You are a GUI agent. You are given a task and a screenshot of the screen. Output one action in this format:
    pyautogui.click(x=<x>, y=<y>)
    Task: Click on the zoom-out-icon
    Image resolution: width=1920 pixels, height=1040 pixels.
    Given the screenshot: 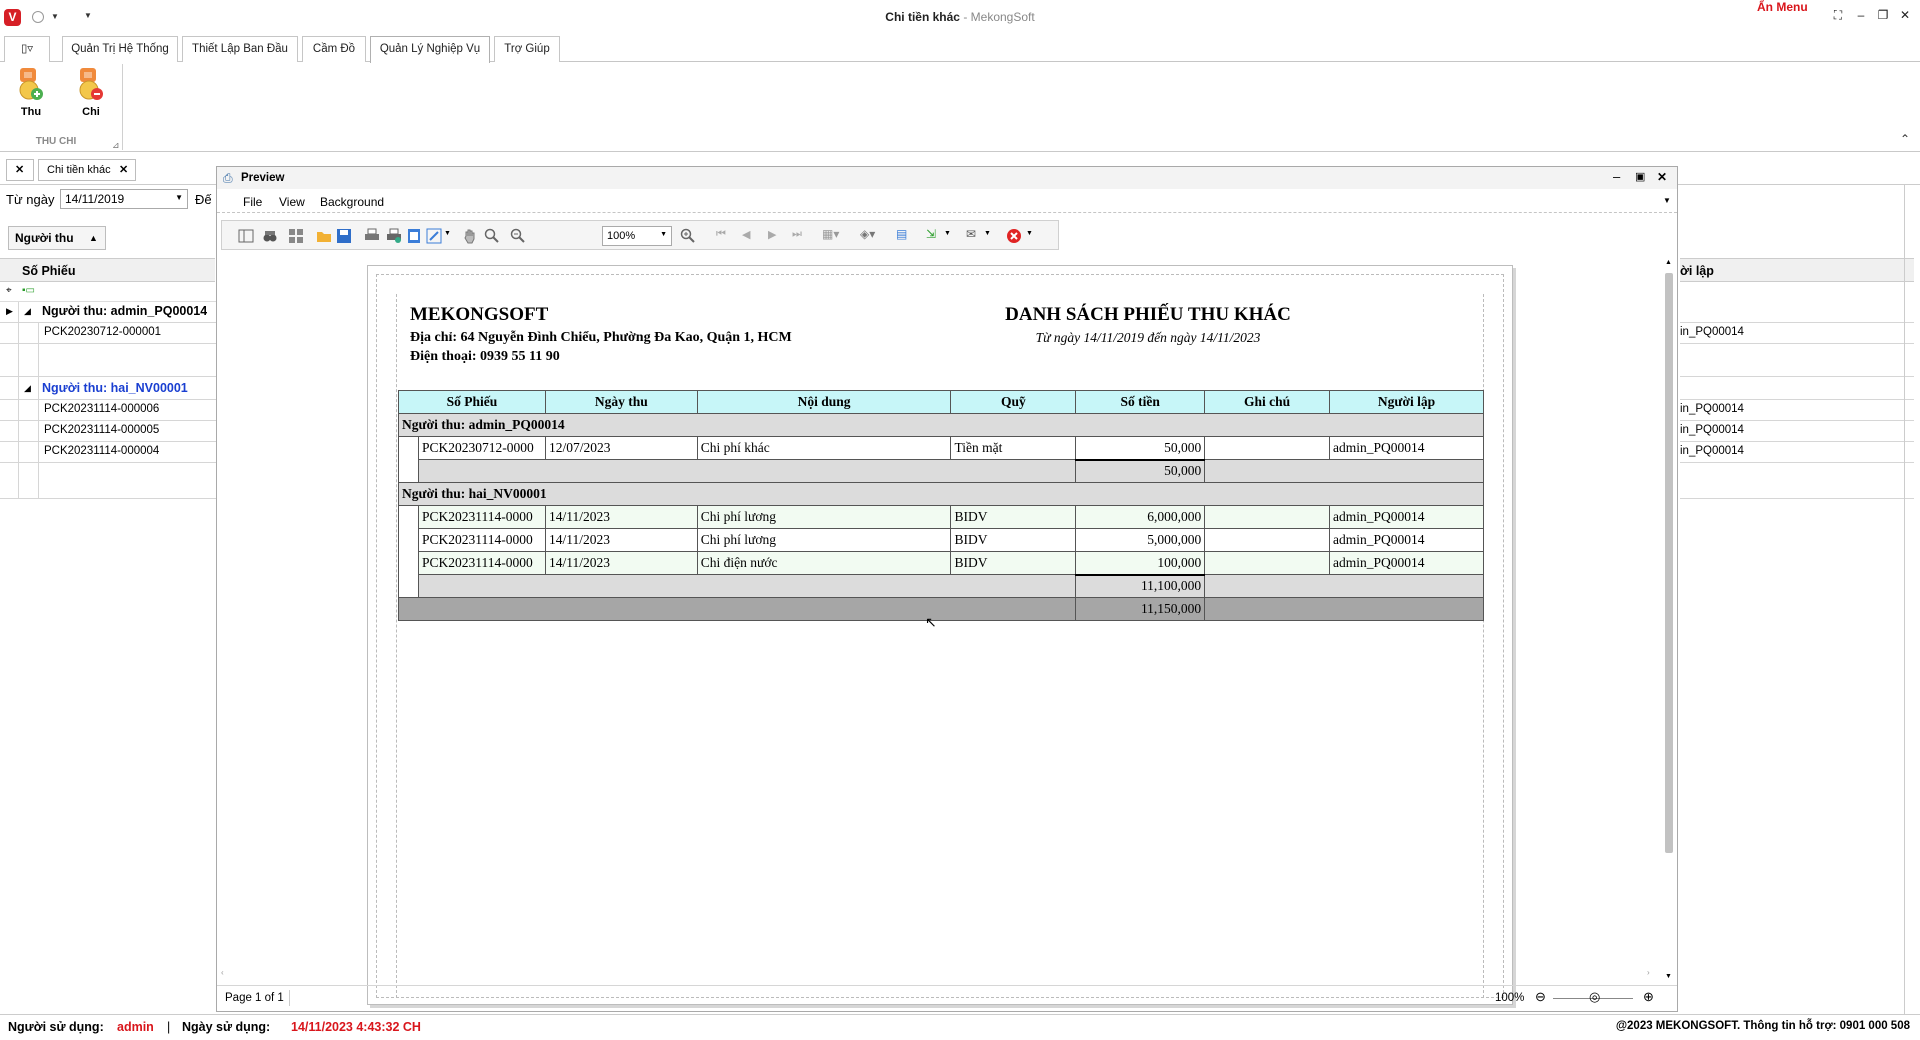 What is the action you would take?
    pyautogui.click(x=518, y=236)
    